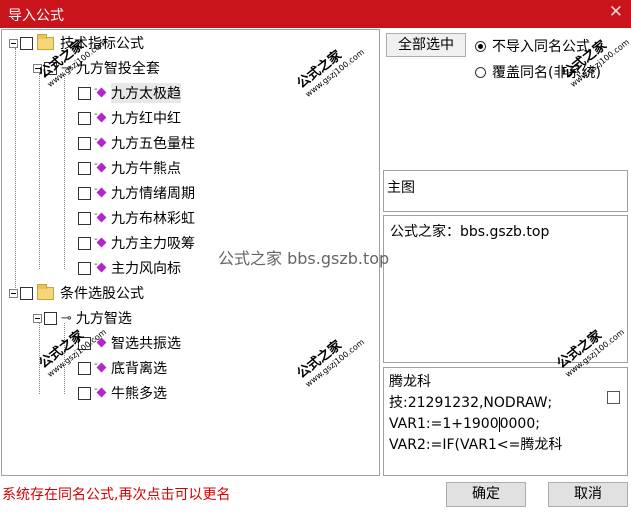 The image size is (631, 513). Describe the element at coordinates (116, 495) in the screenshot. I see `status-message: 系统存在同名公式,再次点击可以更名` at that location.